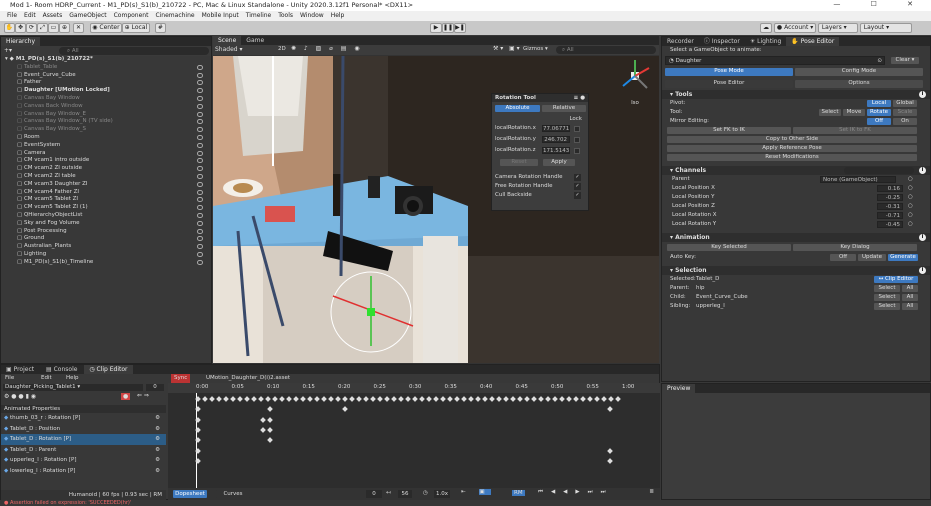  Describe the element at coordinates (78, 28) in the screenshot. I see `custom-tool-icon: ✕` at that location.